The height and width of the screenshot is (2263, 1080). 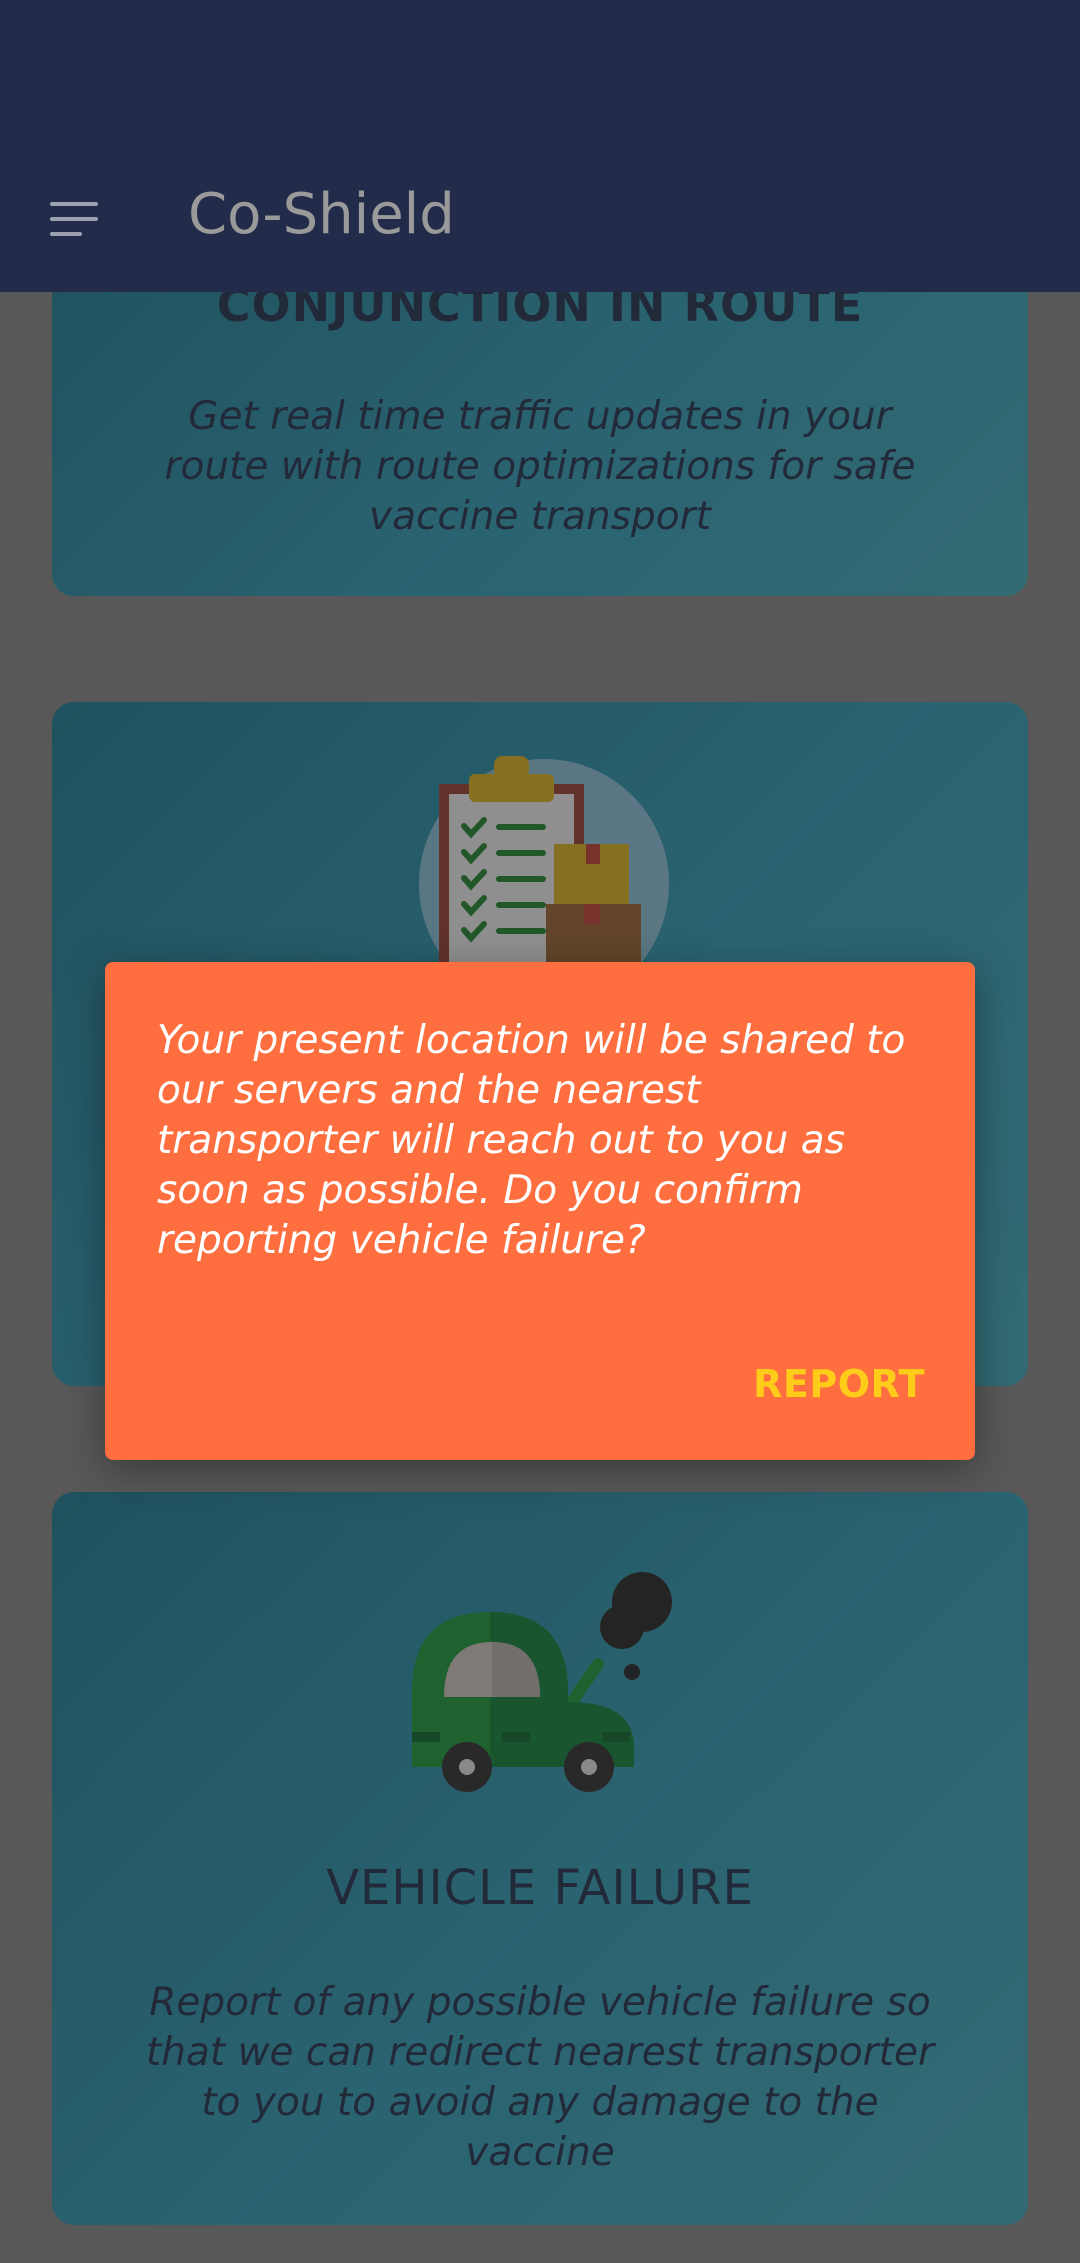 What do you see at coordinates (542, 1682) in the screenshot?
I see `broken-car-icon` at bounding box center [542, 1682].